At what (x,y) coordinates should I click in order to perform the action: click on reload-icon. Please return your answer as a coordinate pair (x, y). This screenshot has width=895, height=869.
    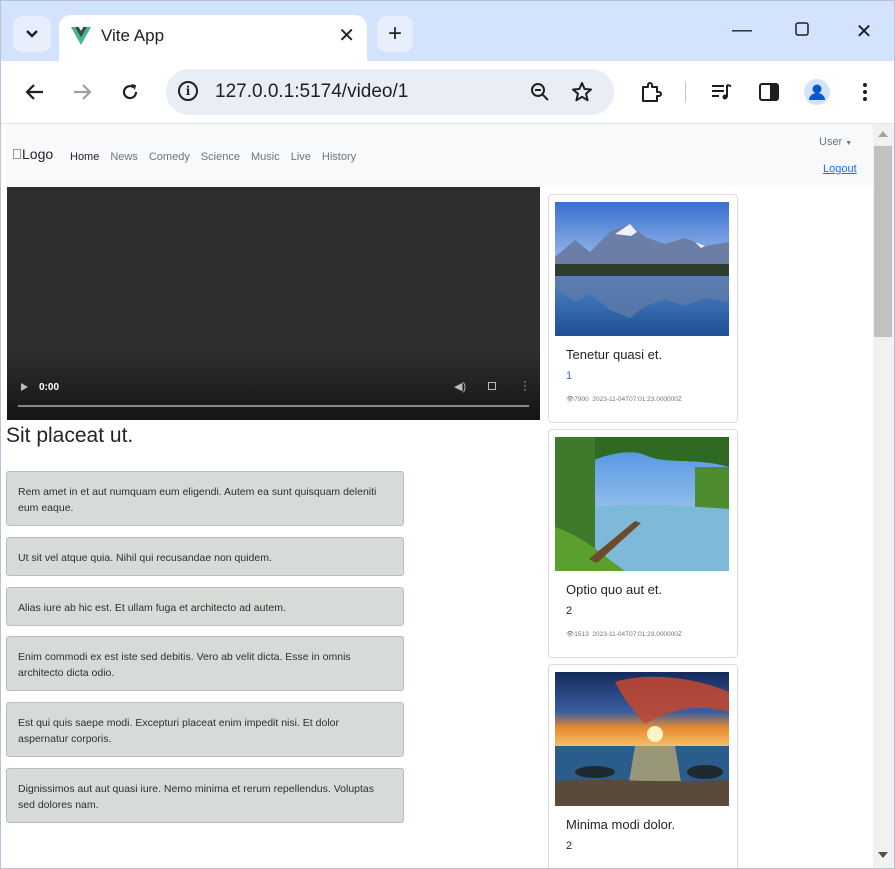
    Looking at the image, I should click on (130, 92).